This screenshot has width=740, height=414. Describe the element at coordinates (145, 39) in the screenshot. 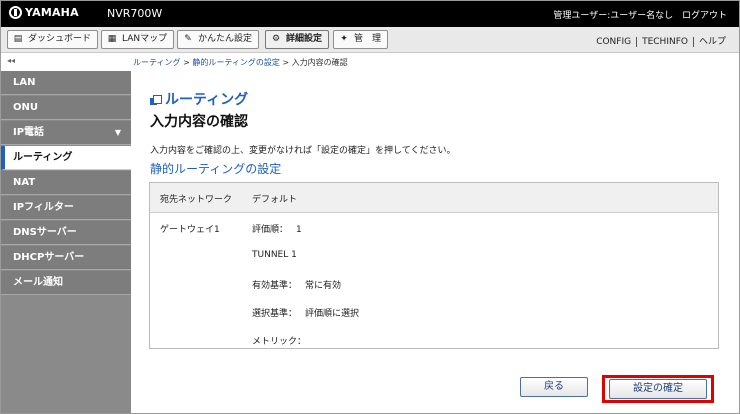

I see `tab-label: LANマップ` at that location.